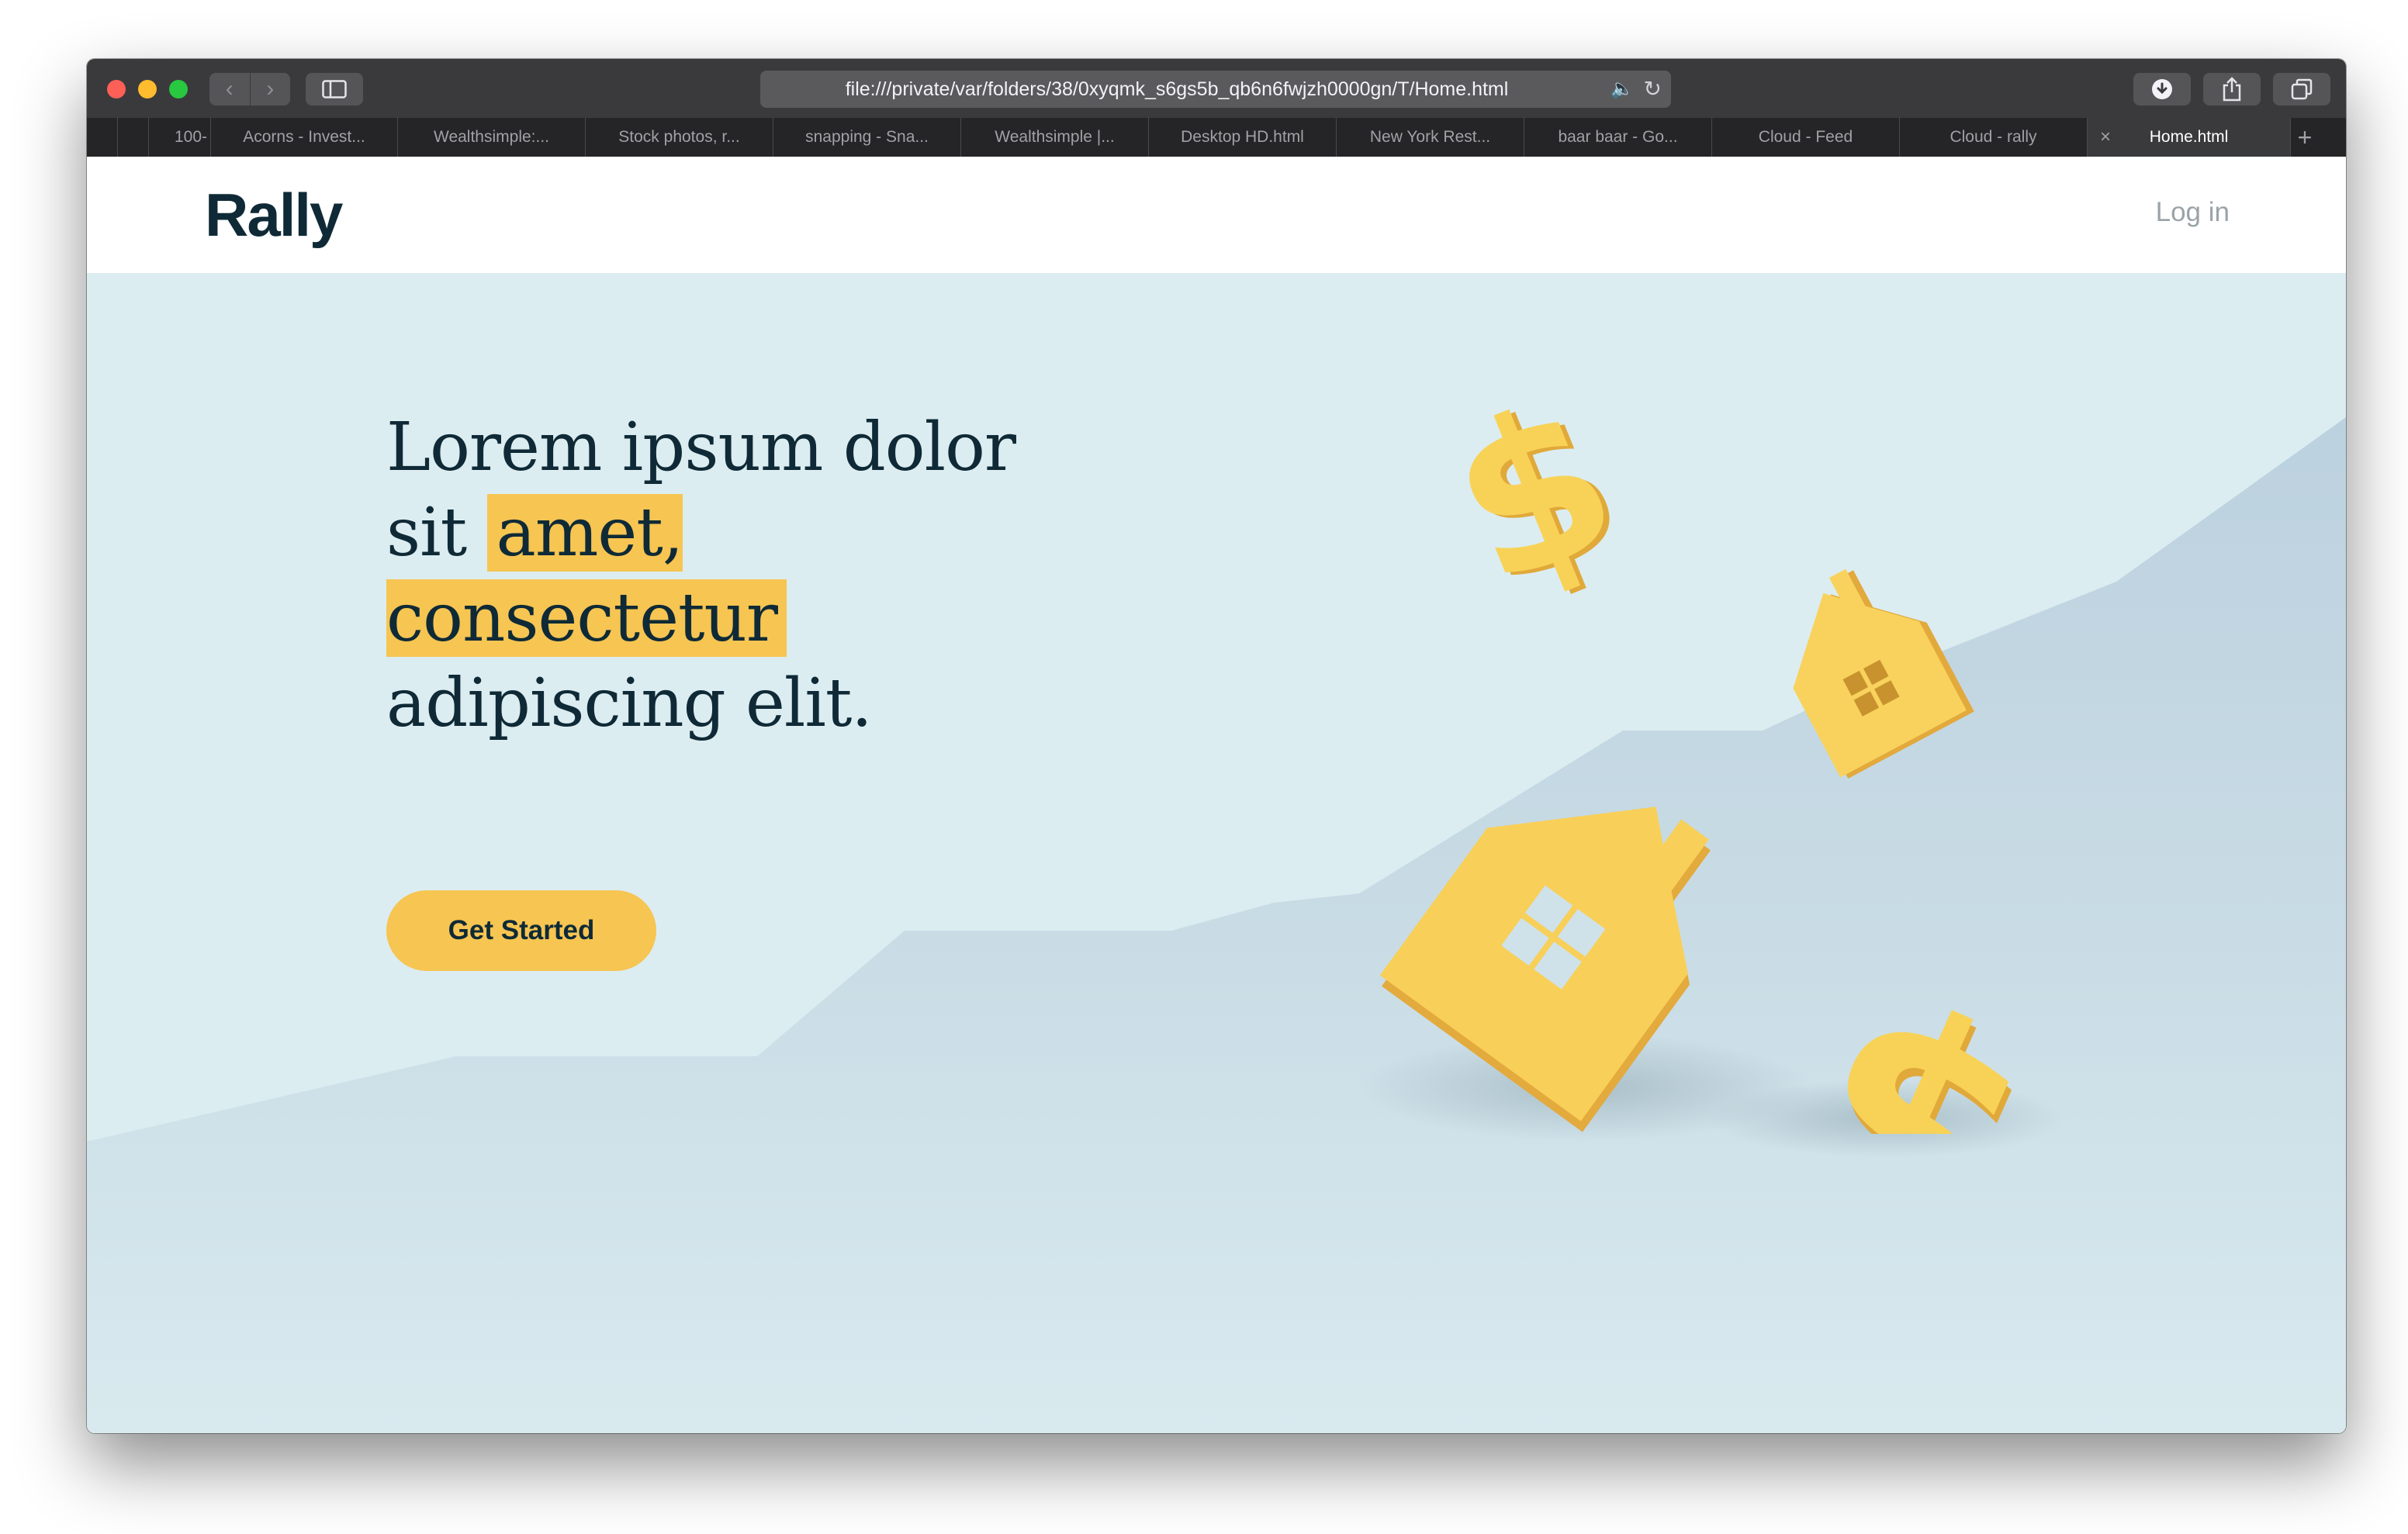  What do you see at coordinates (116, 89) in the screenshot?
I see `close-window-button` at bounding box center [116, 89].